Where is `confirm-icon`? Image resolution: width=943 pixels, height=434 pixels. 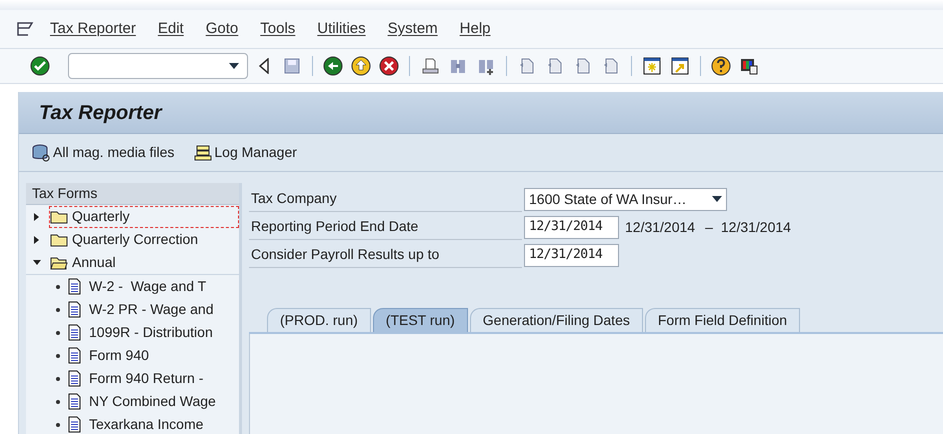
confirm-icon is located at coordinates (40, 66).